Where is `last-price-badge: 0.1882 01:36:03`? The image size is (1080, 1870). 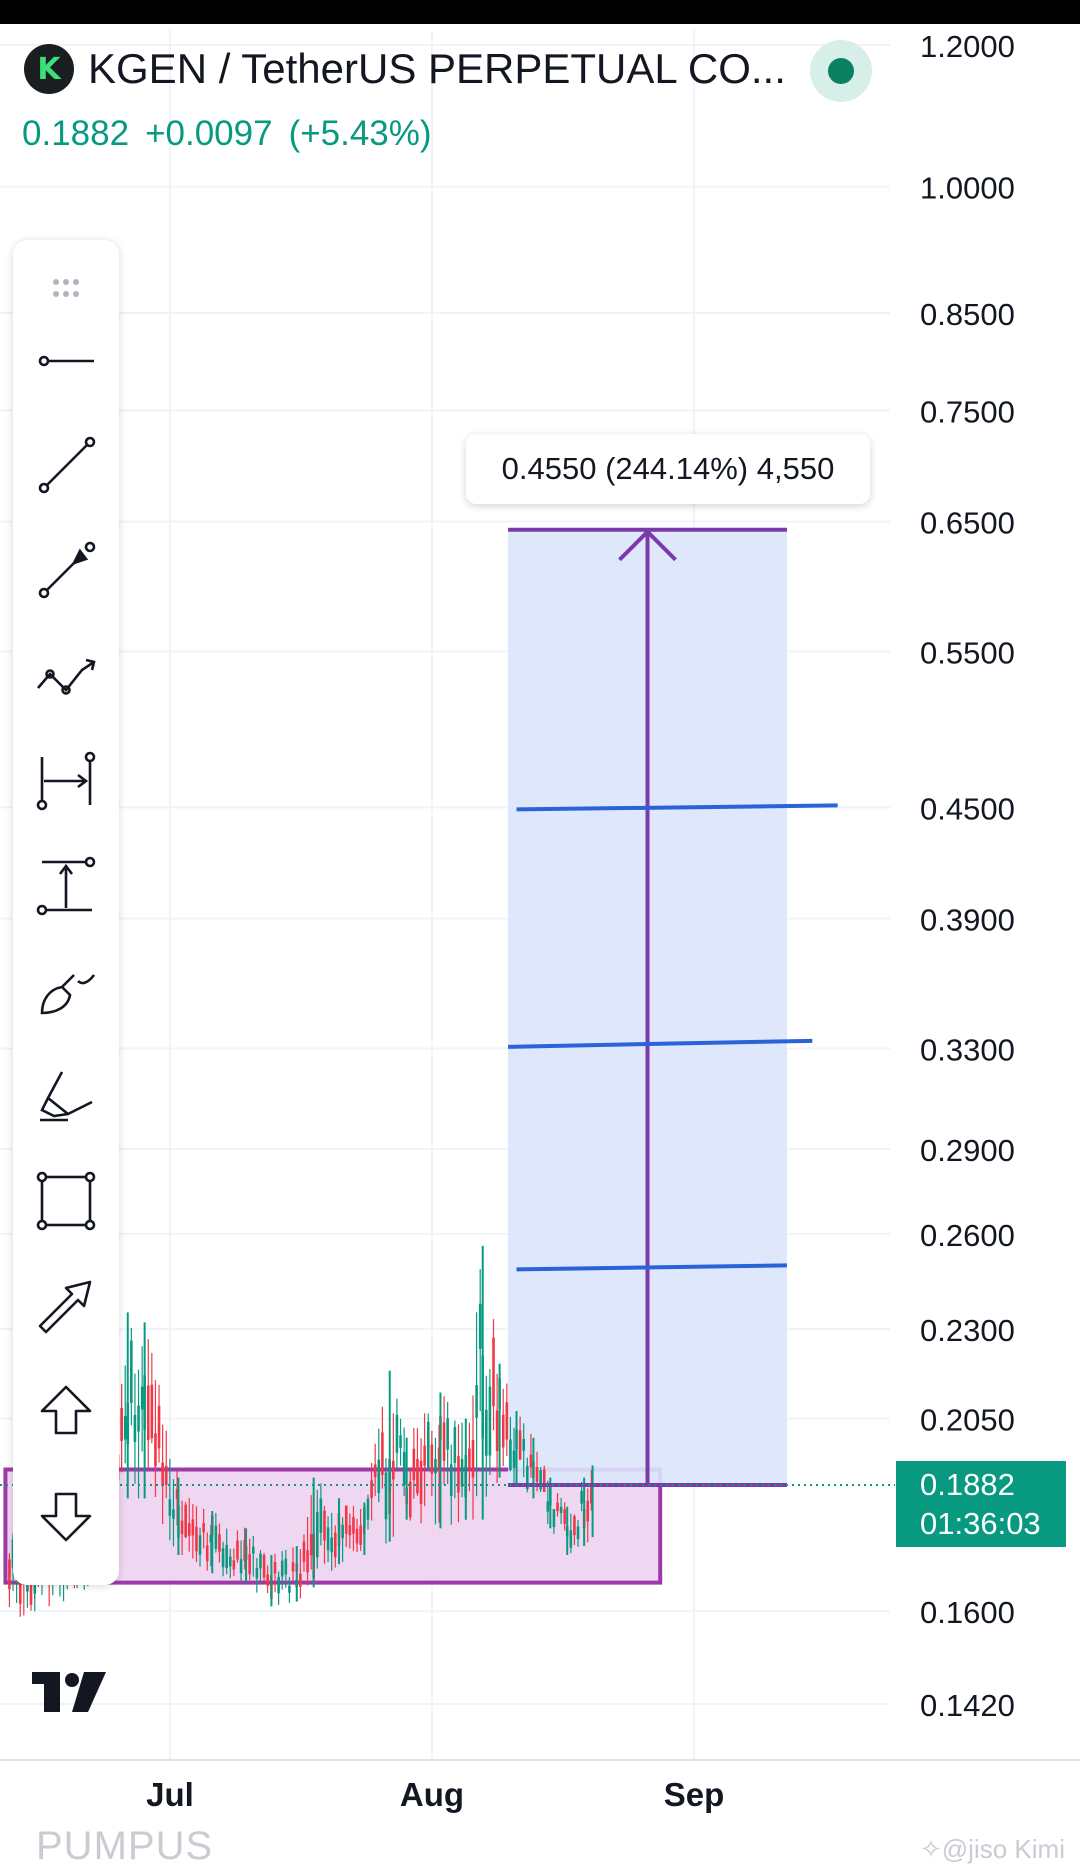
last-price-badge: 0.1882 01:36:03 is located at coordinates (981, 1504).